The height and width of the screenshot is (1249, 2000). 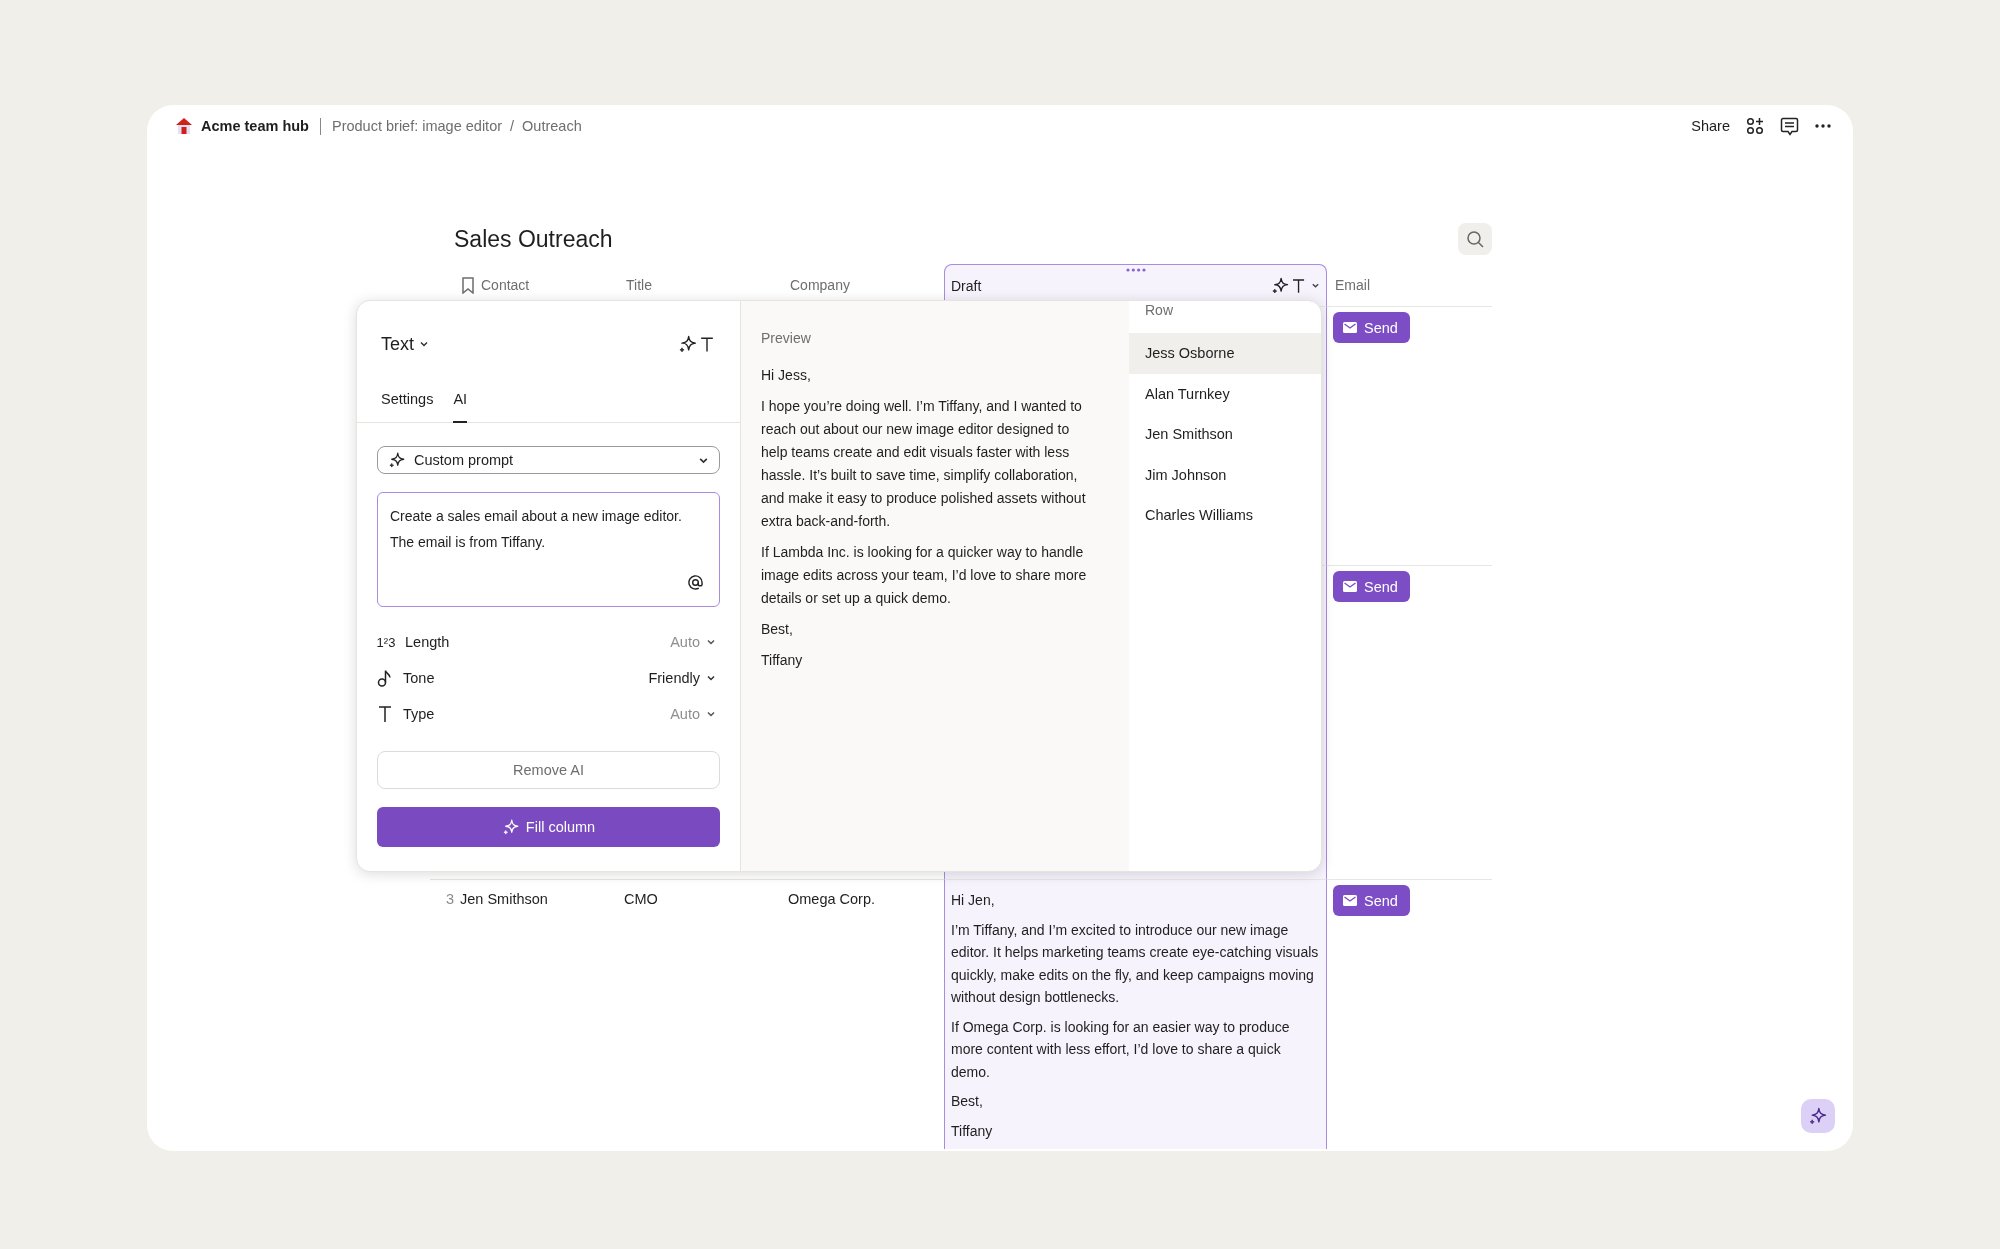 What do you see at coordinates (1121, 1049) in the screenshot?
I see `draft-paragraph: If Omega Corp. is looking for an easier way to produce more content with less effort, I’d love to share a quick demo.` at bounding box center [1121, 1049].